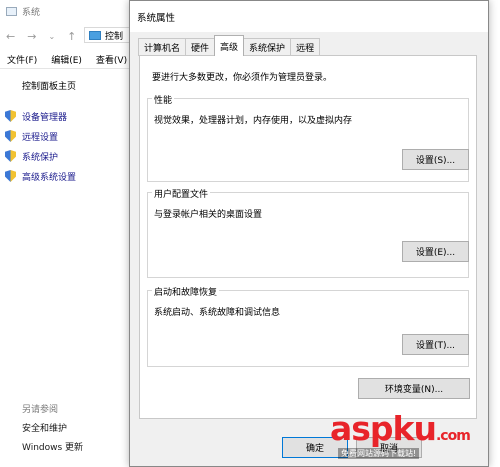  What do you see at coordinates (49, 177) in the screenshot?
I see `nav-link-label: 高级系统设置` at bounding box center [49, 177].